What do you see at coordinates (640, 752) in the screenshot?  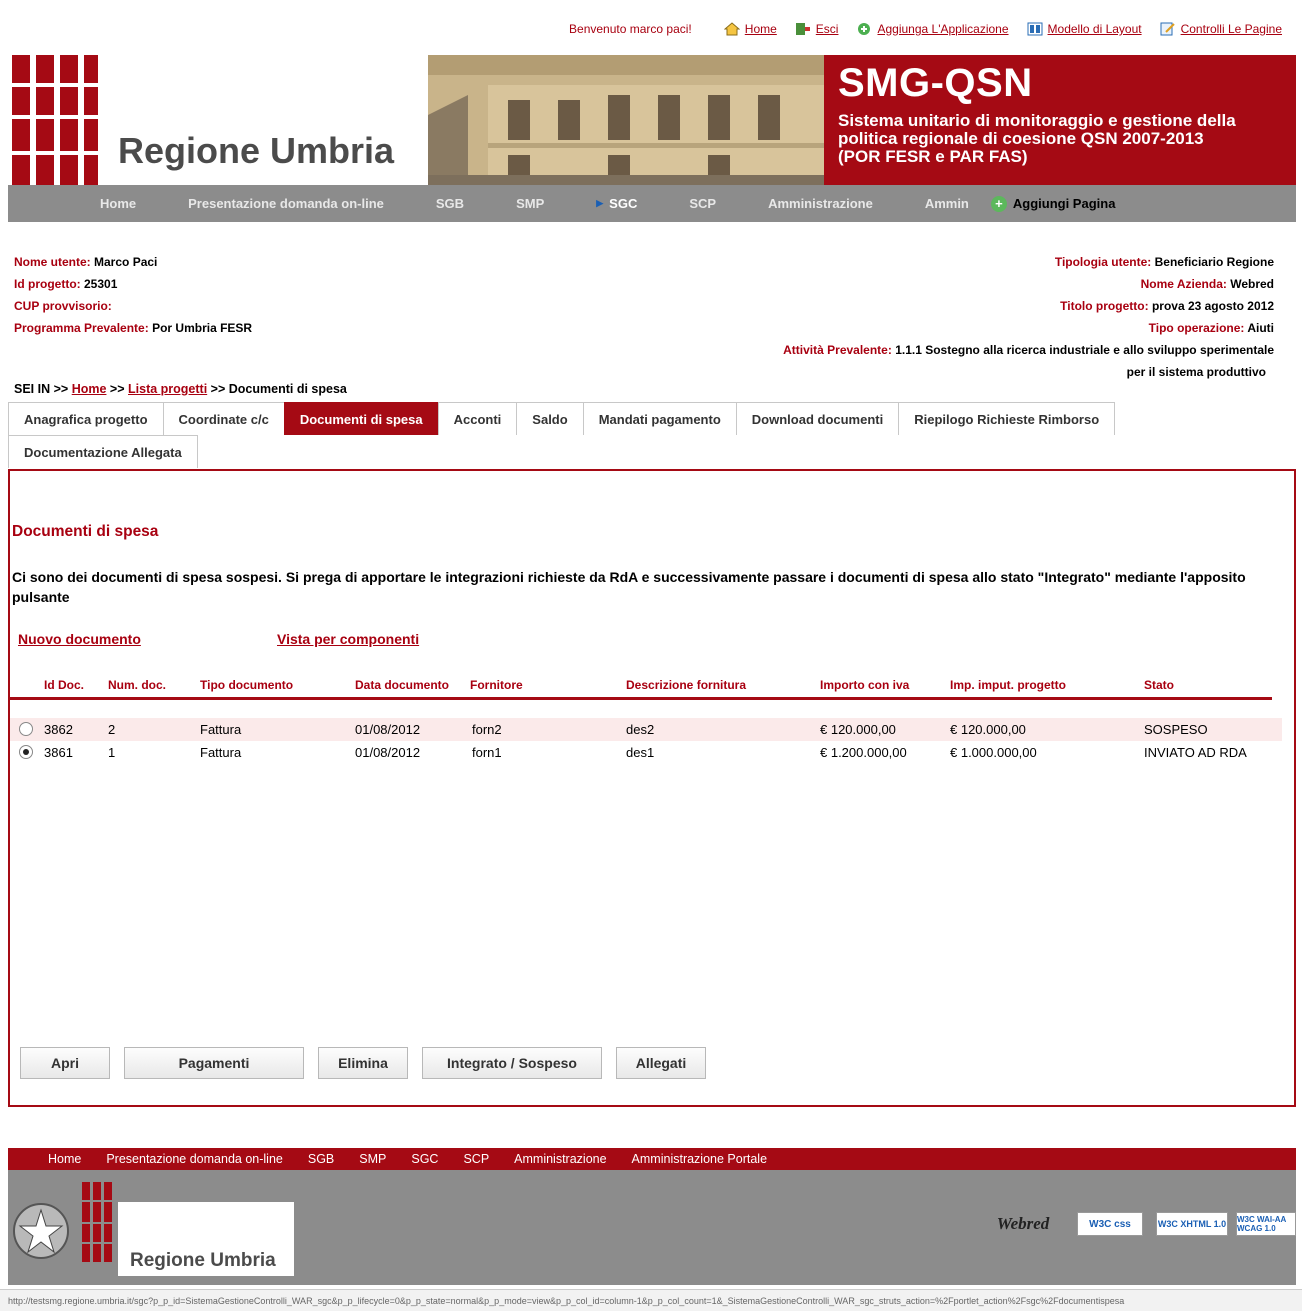 I see `cell: des1` at bounding box center [640, 752].